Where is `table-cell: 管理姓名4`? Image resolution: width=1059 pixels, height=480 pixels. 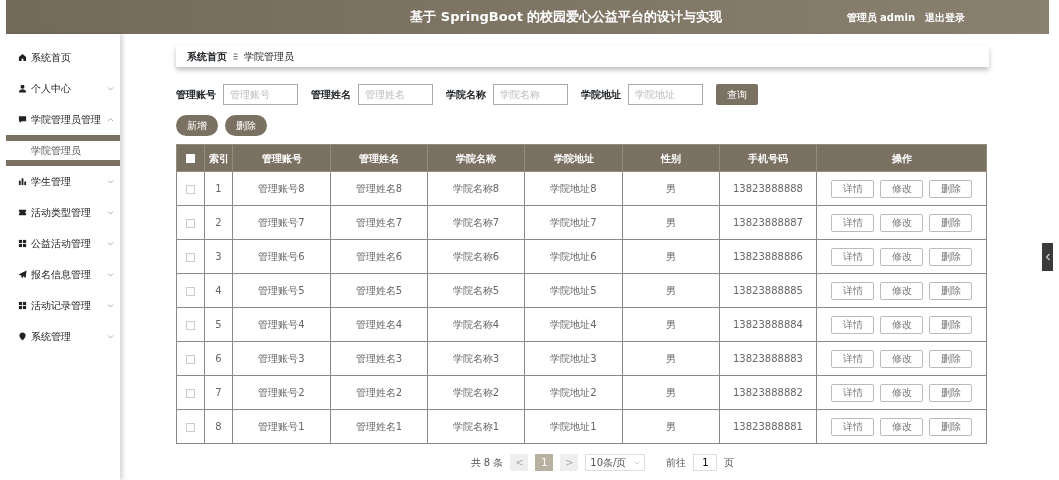 table-cell: 管理姓名4 is located at coordinates (379, 324).